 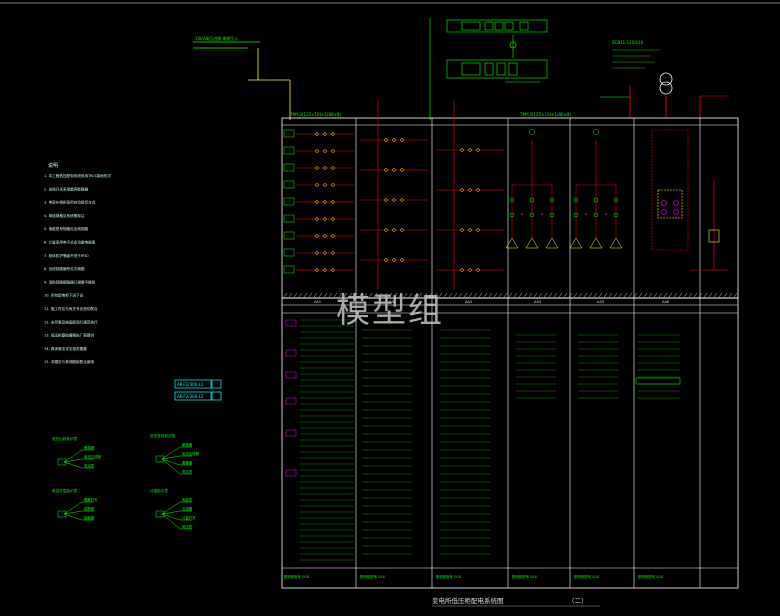 I want to click on cabinet-id: AA3, so click(x=468, y=302).